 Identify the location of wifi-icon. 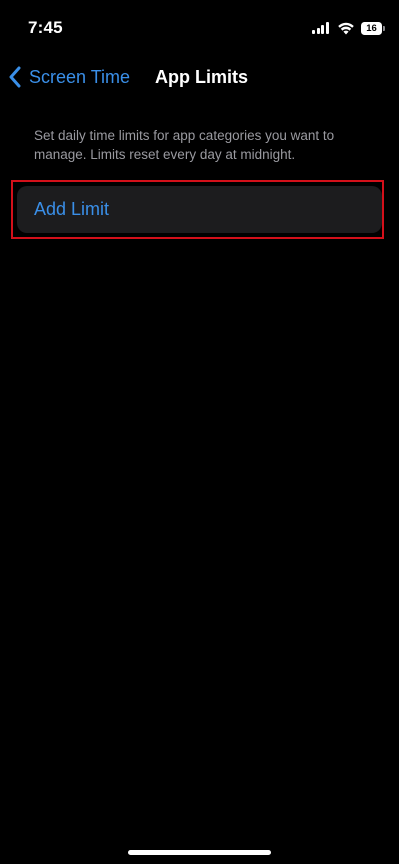
(346, 28).